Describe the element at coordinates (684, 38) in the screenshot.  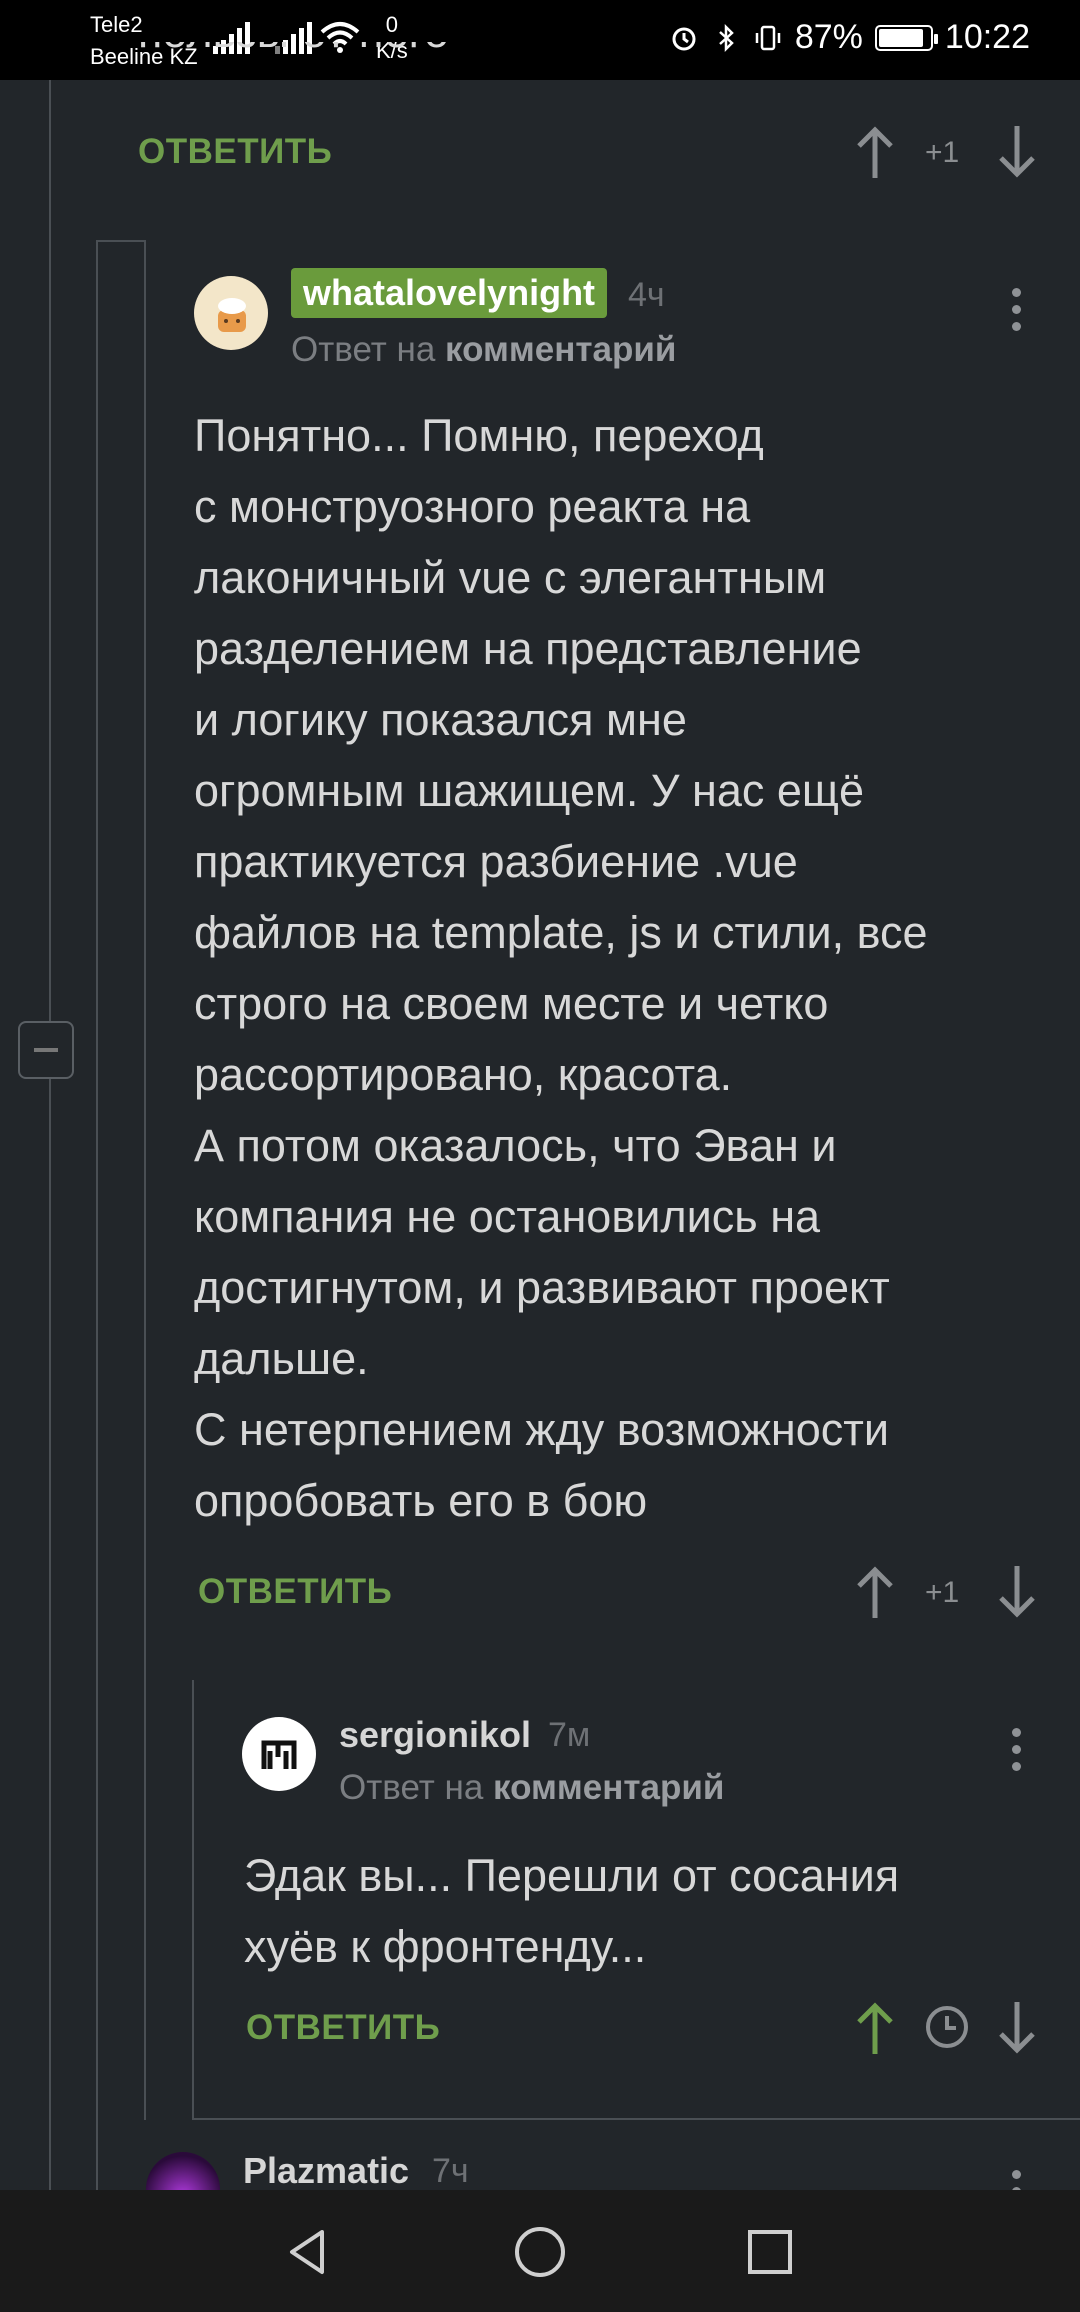
I see `alarm-icon` at that location.